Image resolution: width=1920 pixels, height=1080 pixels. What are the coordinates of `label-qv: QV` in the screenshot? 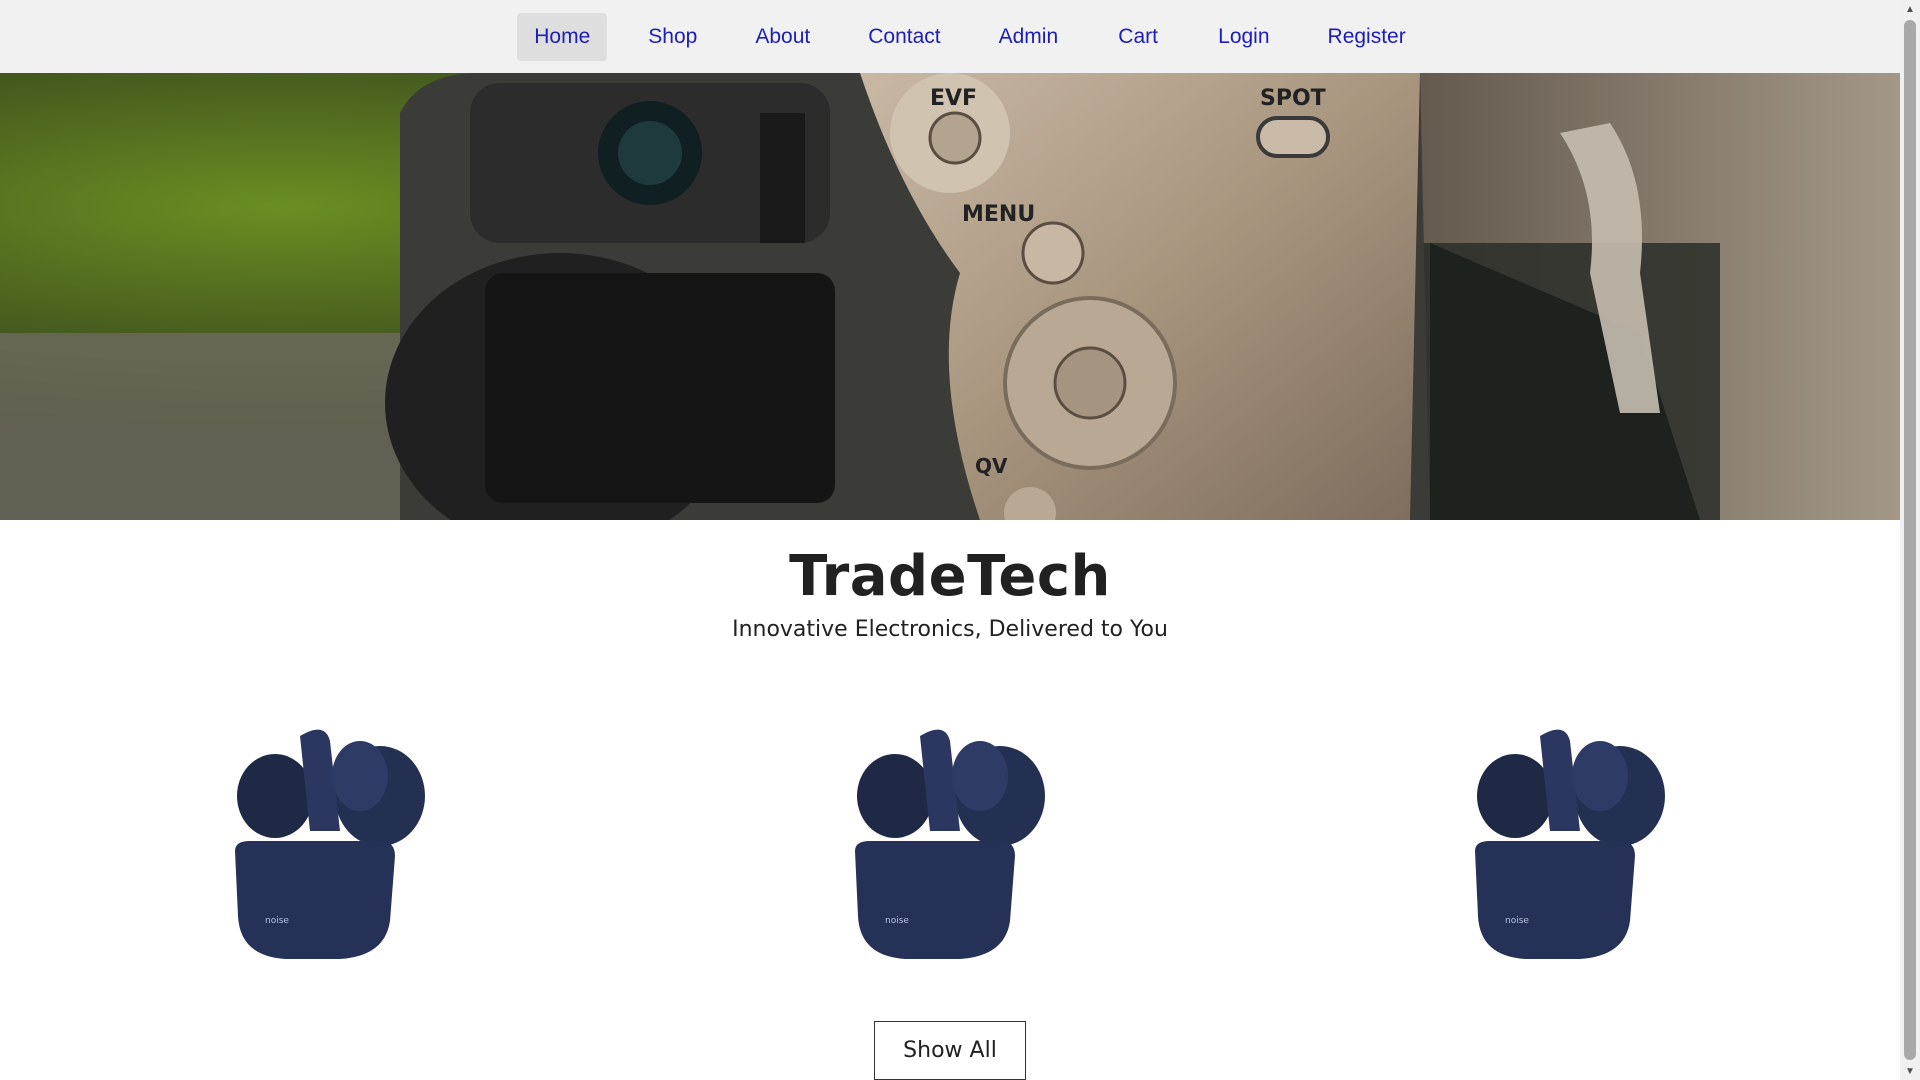 It's located at (991, 466).